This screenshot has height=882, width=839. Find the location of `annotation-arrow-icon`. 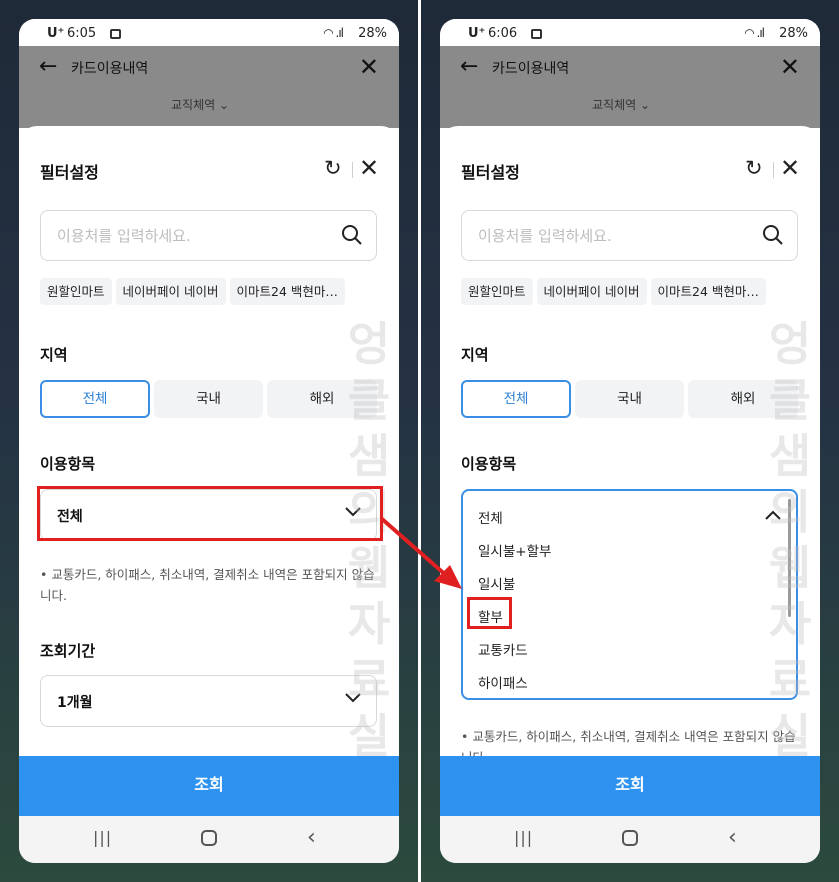

annotation-arrow-icon is located at coordinates (421, 553).